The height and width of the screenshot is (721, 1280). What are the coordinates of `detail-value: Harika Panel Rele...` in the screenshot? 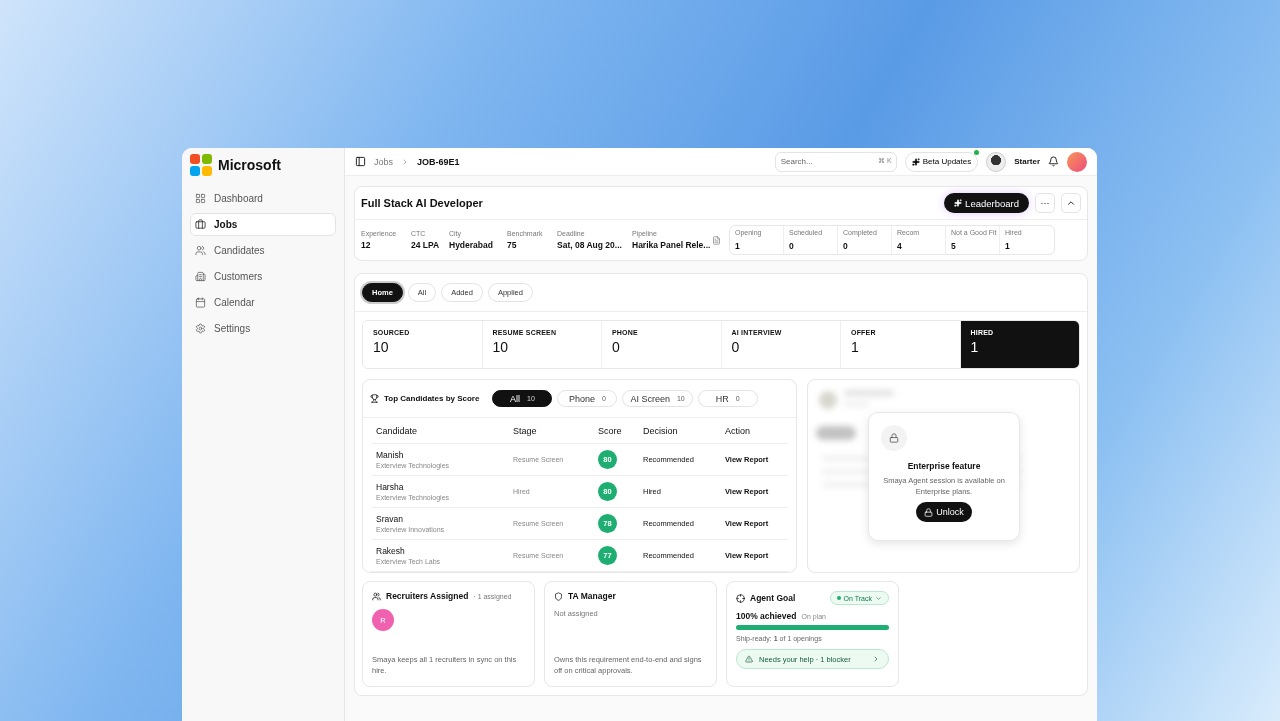 It's located at (672, 245).